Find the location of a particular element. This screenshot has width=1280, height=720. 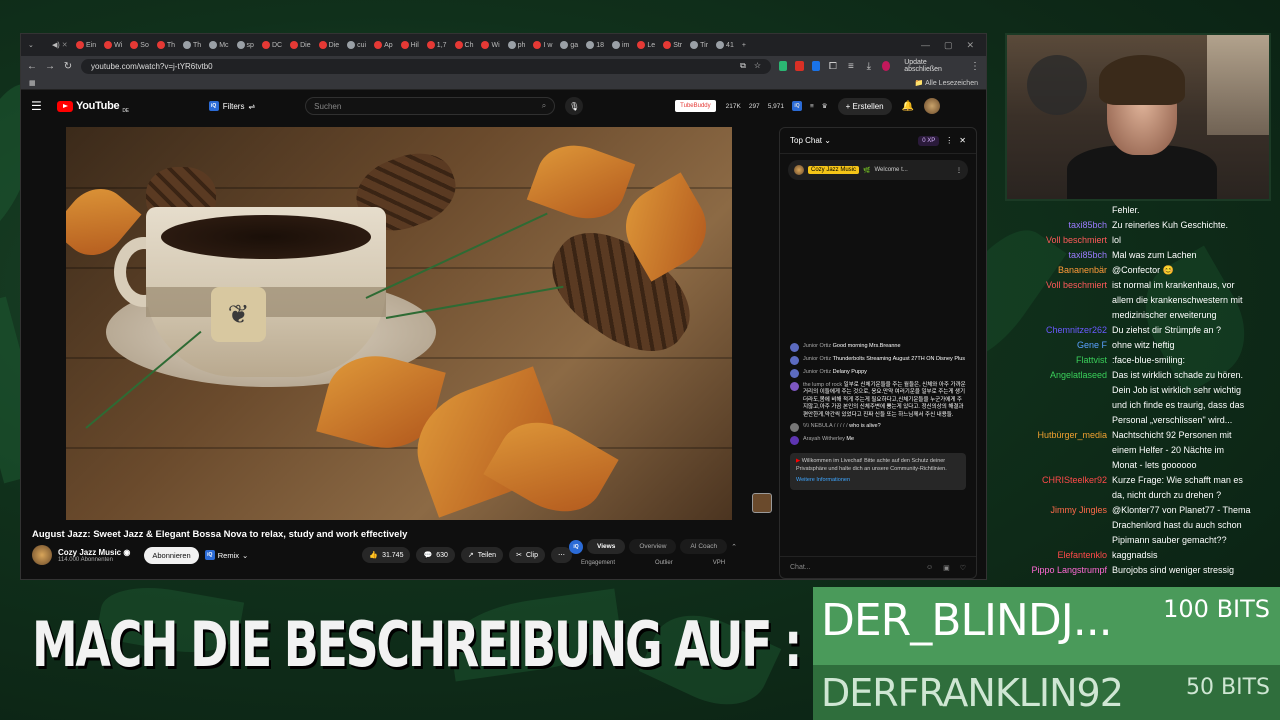

tab-item: Tir is located at coordinates (699, 45).